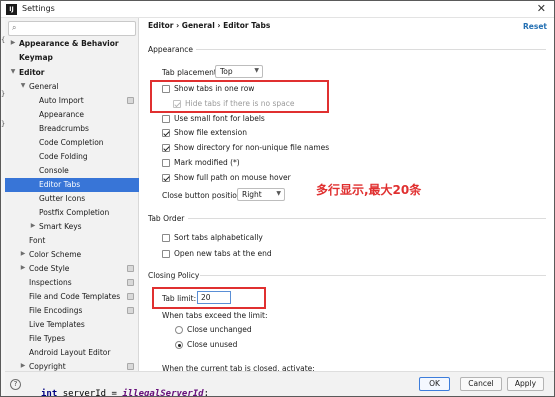  I want to click on sidebar-item-label: Inspections, so click(50, 282).